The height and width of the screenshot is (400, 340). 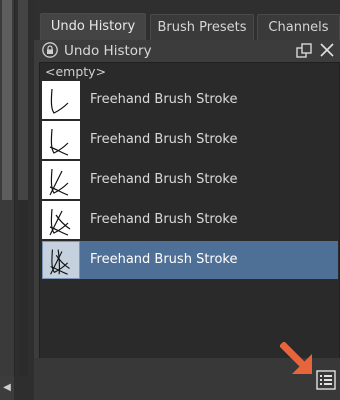 What do you see at coordinates (187, 51) in the screenshot?
I see `docker-titlebar: Undo History` at bounding box center [187, 51].